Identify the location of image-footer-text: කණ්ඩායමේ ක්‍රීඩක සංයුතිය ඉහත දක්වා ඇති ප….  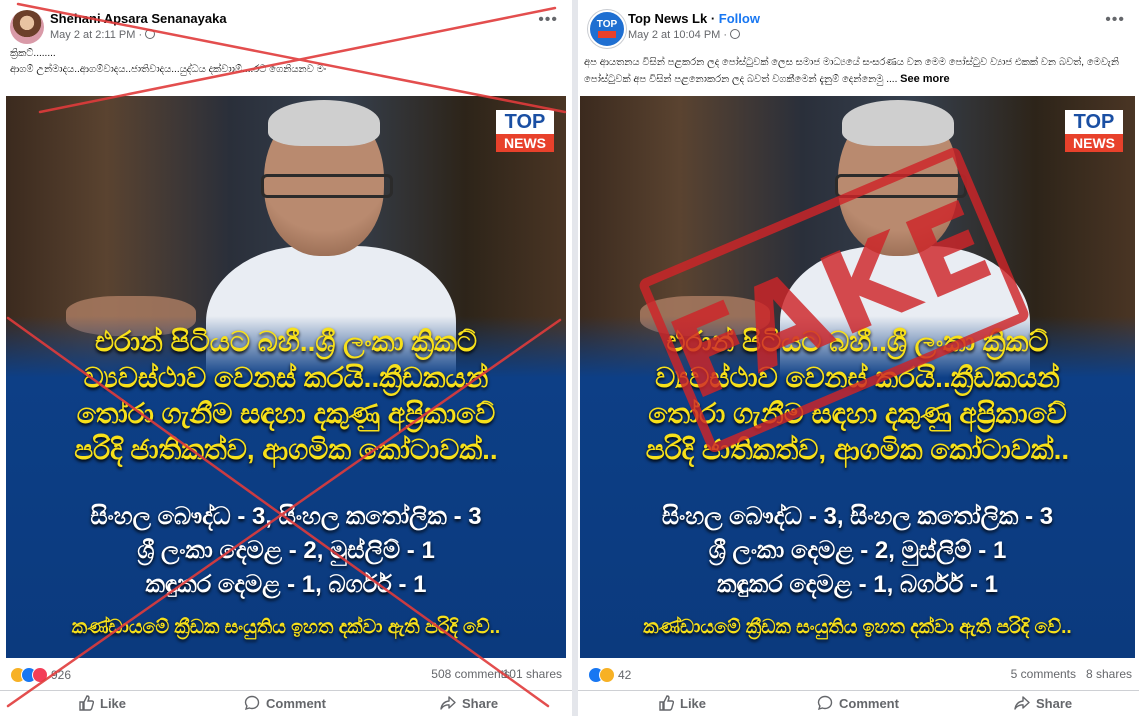
(857, 627).